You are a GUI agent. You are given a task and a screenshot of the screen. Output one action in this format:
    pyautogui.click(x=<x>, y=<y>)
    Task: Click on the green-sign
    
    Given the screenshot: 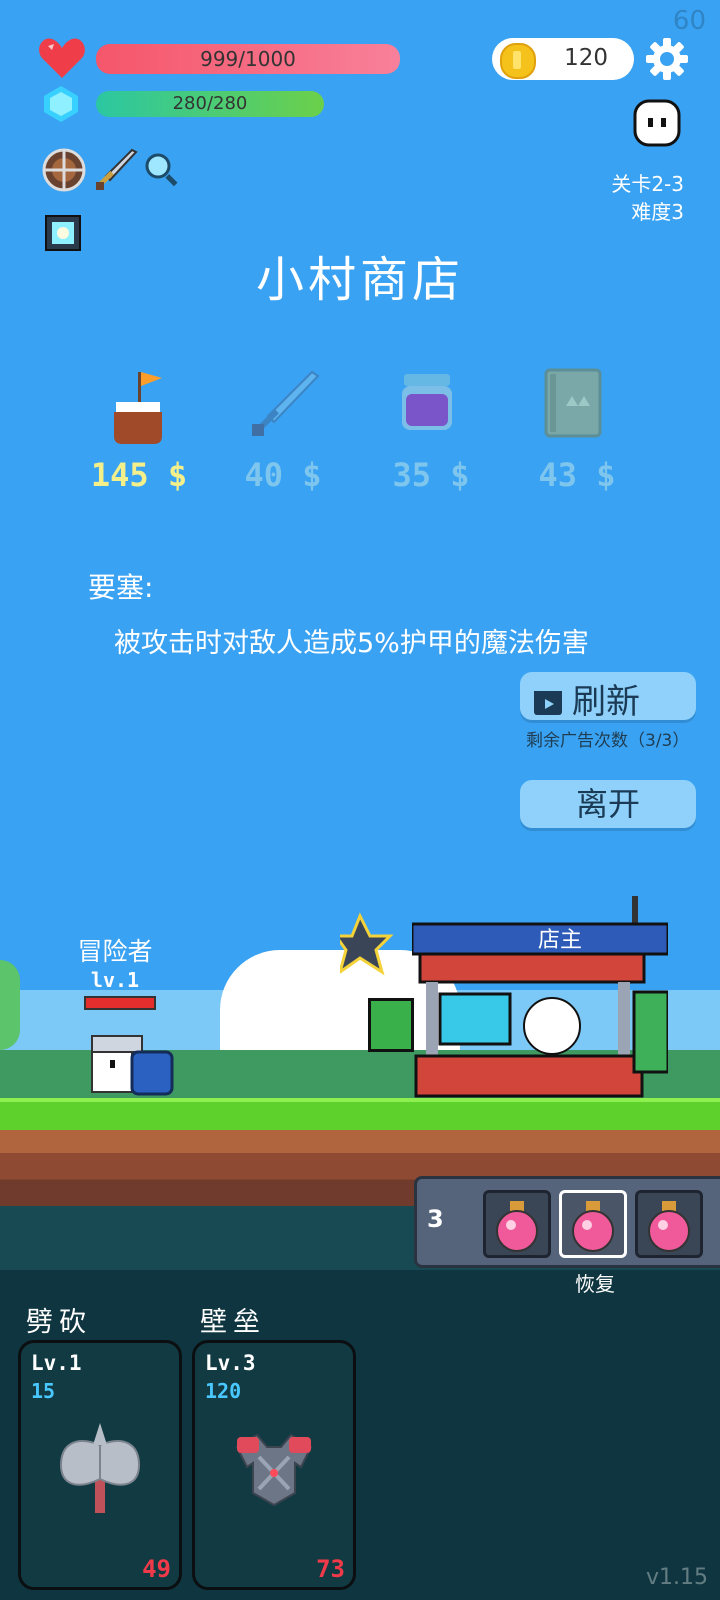 What is the action you would take?
    pyautogui.click(x=391, y=1025)
    